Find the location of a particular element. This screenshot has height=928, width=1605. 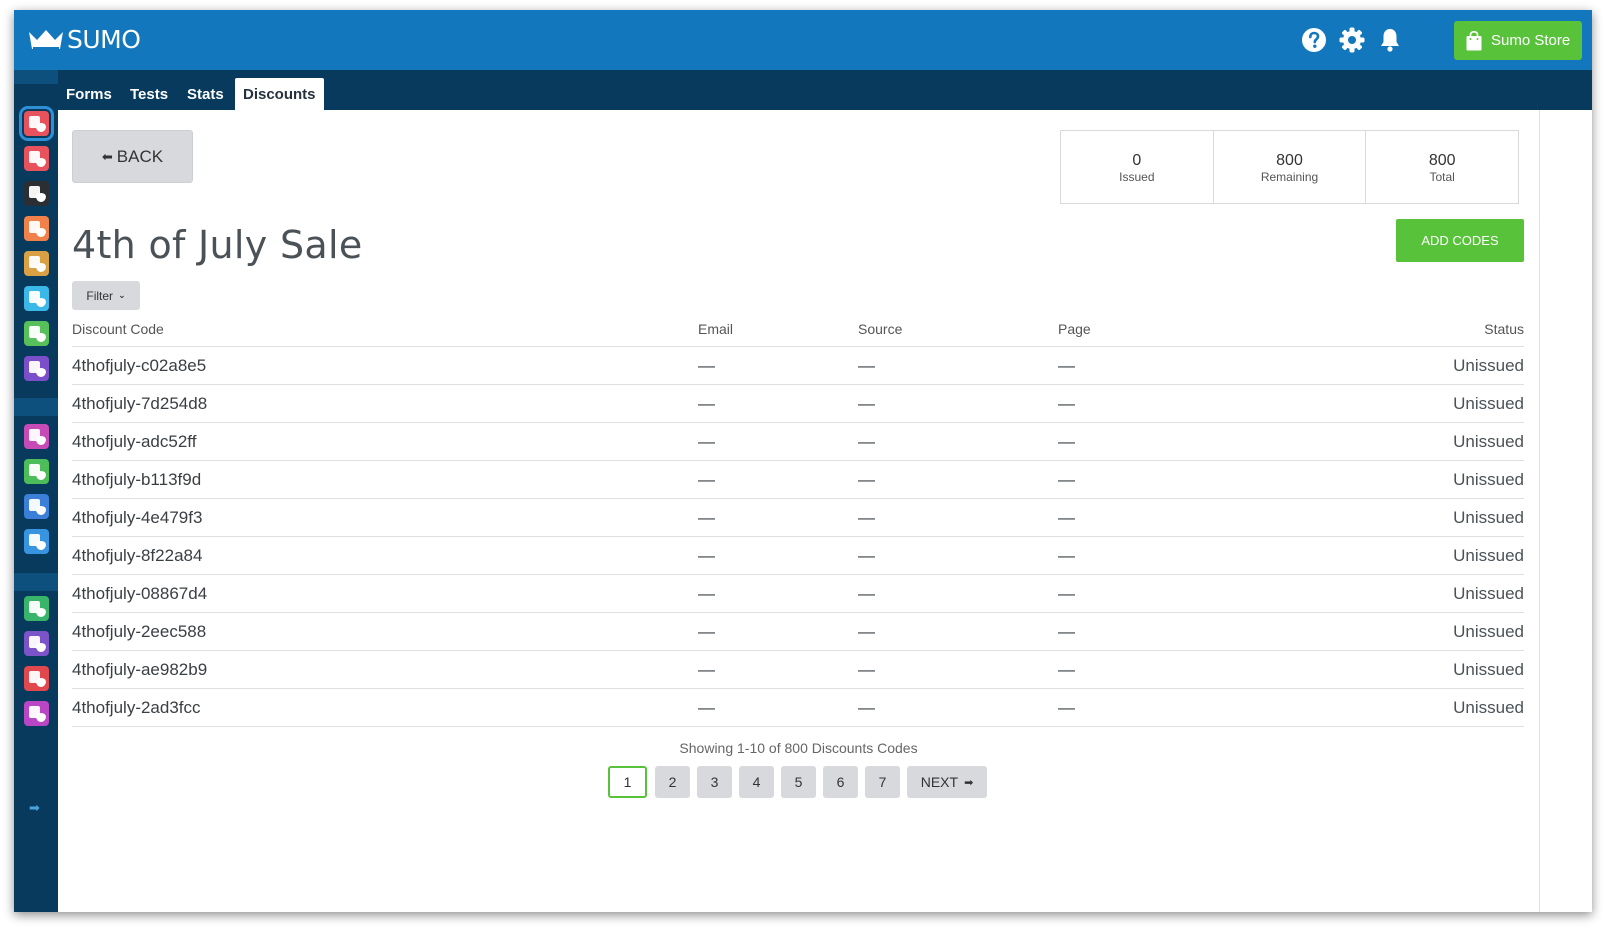

page-button-6: 6 is located at coordinates (840, 782).